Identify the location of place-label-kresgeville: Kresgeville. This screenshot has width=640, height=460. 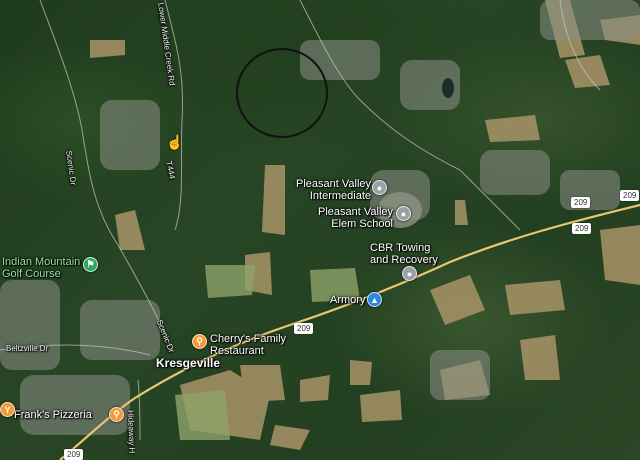
(188, 363).